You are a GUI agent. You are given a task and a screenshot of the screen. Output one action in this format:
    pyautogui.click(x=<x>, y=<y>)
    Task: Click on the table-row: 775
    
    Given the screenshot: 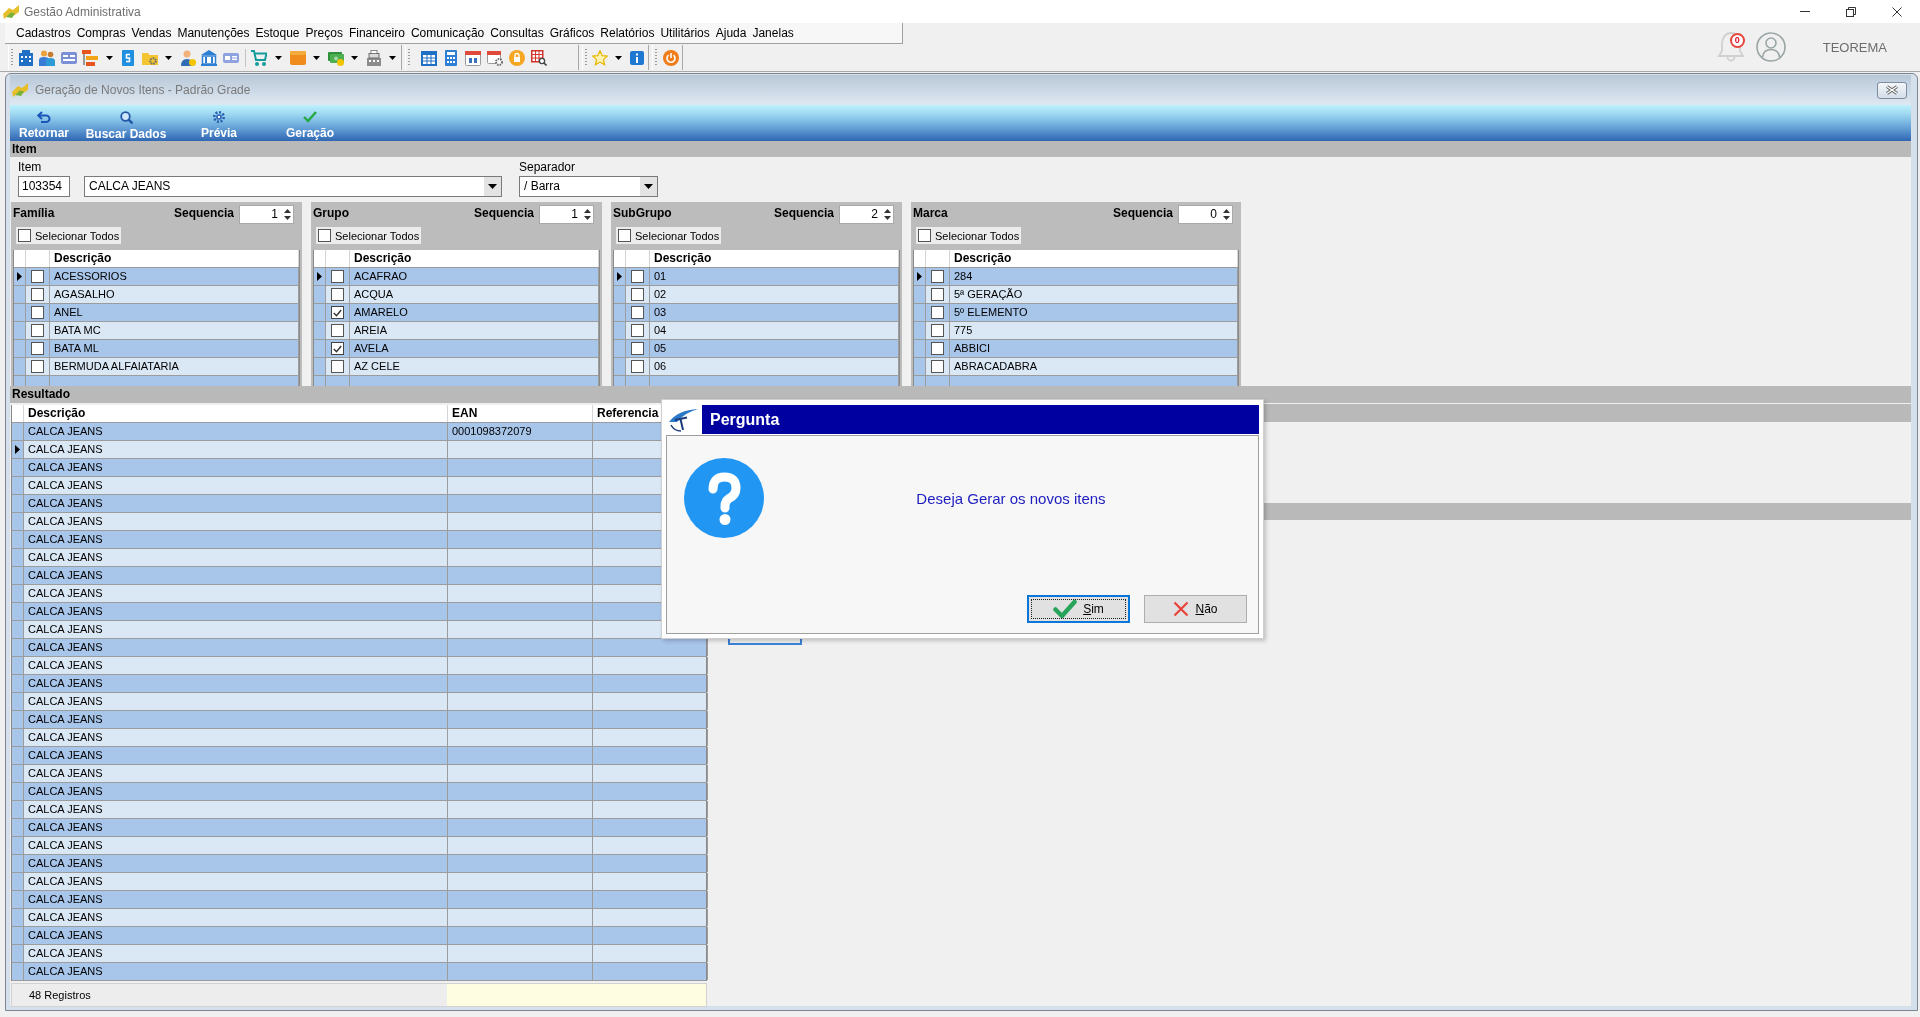 What is the action you would take?
    pyautogui.click(x=1076, y=331)
    